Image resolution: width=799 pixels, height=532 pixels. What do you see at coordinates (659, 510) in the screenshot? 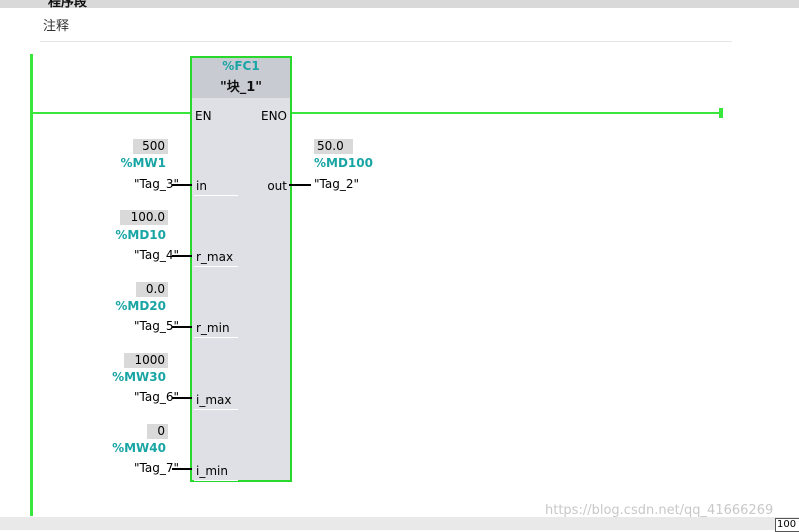
I see `watermark: https://blog.csdn.net/qq_41666269` at bounding box center [659, 510].